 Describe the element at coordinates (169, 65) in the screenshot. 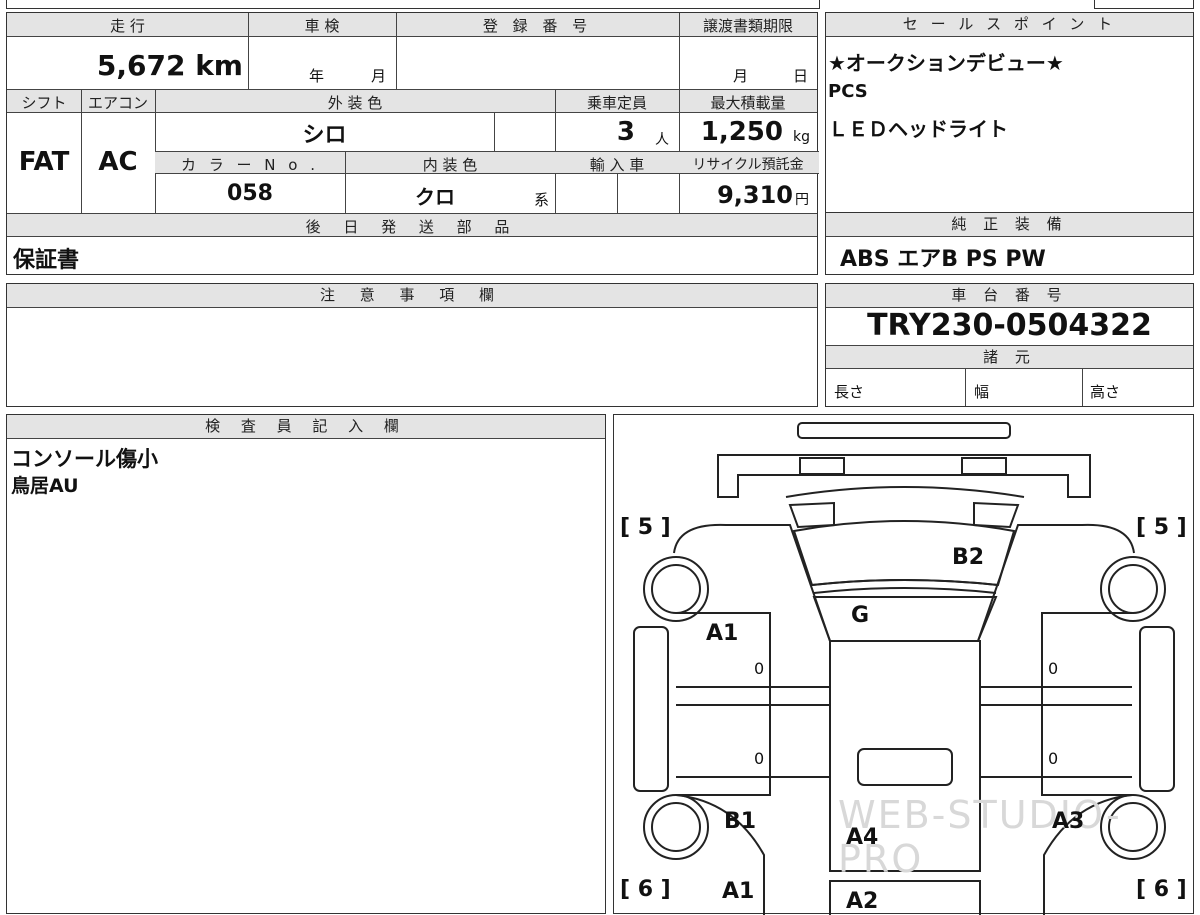

I see `mileage-value: 5,672 km` at that location.